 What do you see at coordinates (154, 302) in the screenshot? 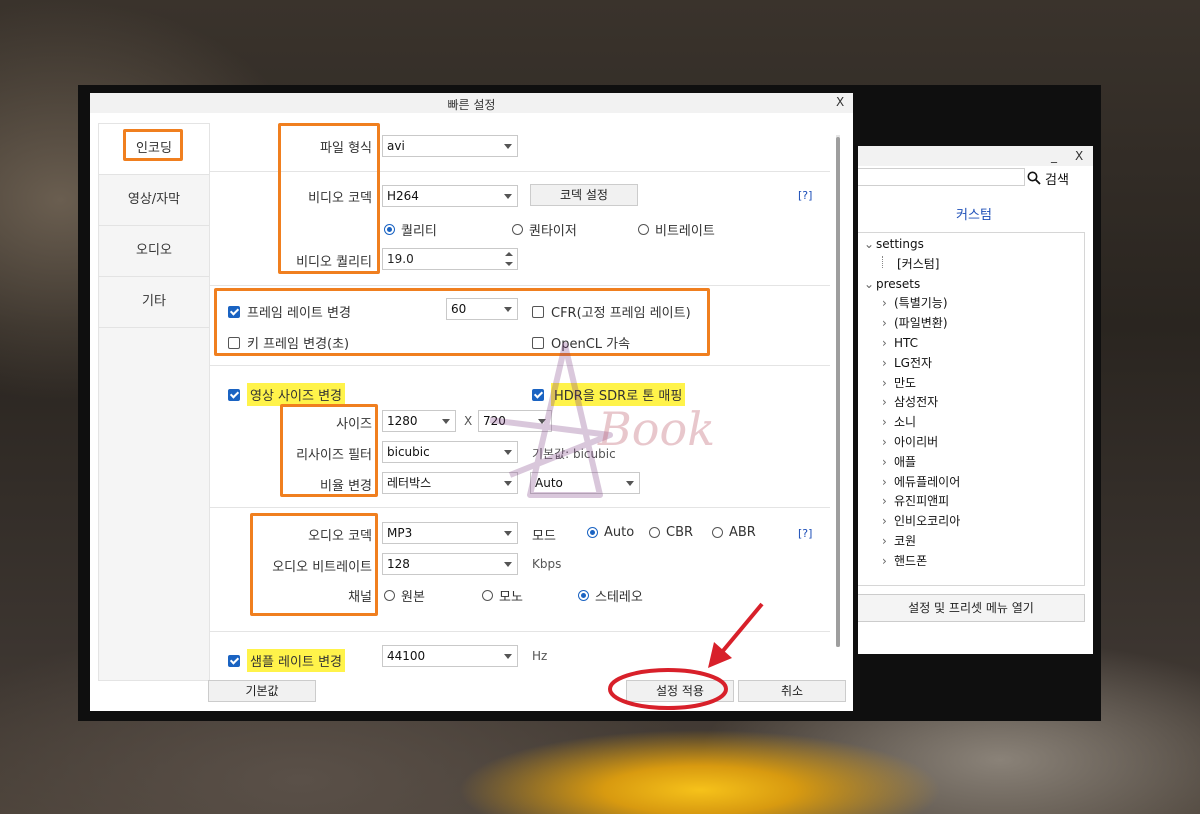
I see `tab-etc: 기타` at bounding box center [154, 302].